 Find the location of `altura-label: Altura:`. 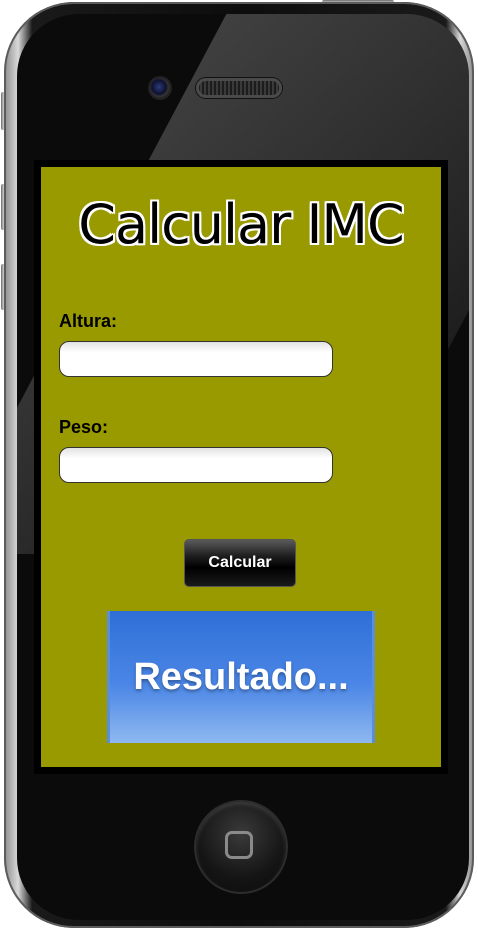

altura-label: Altura: is located at coordinates (88, 321).